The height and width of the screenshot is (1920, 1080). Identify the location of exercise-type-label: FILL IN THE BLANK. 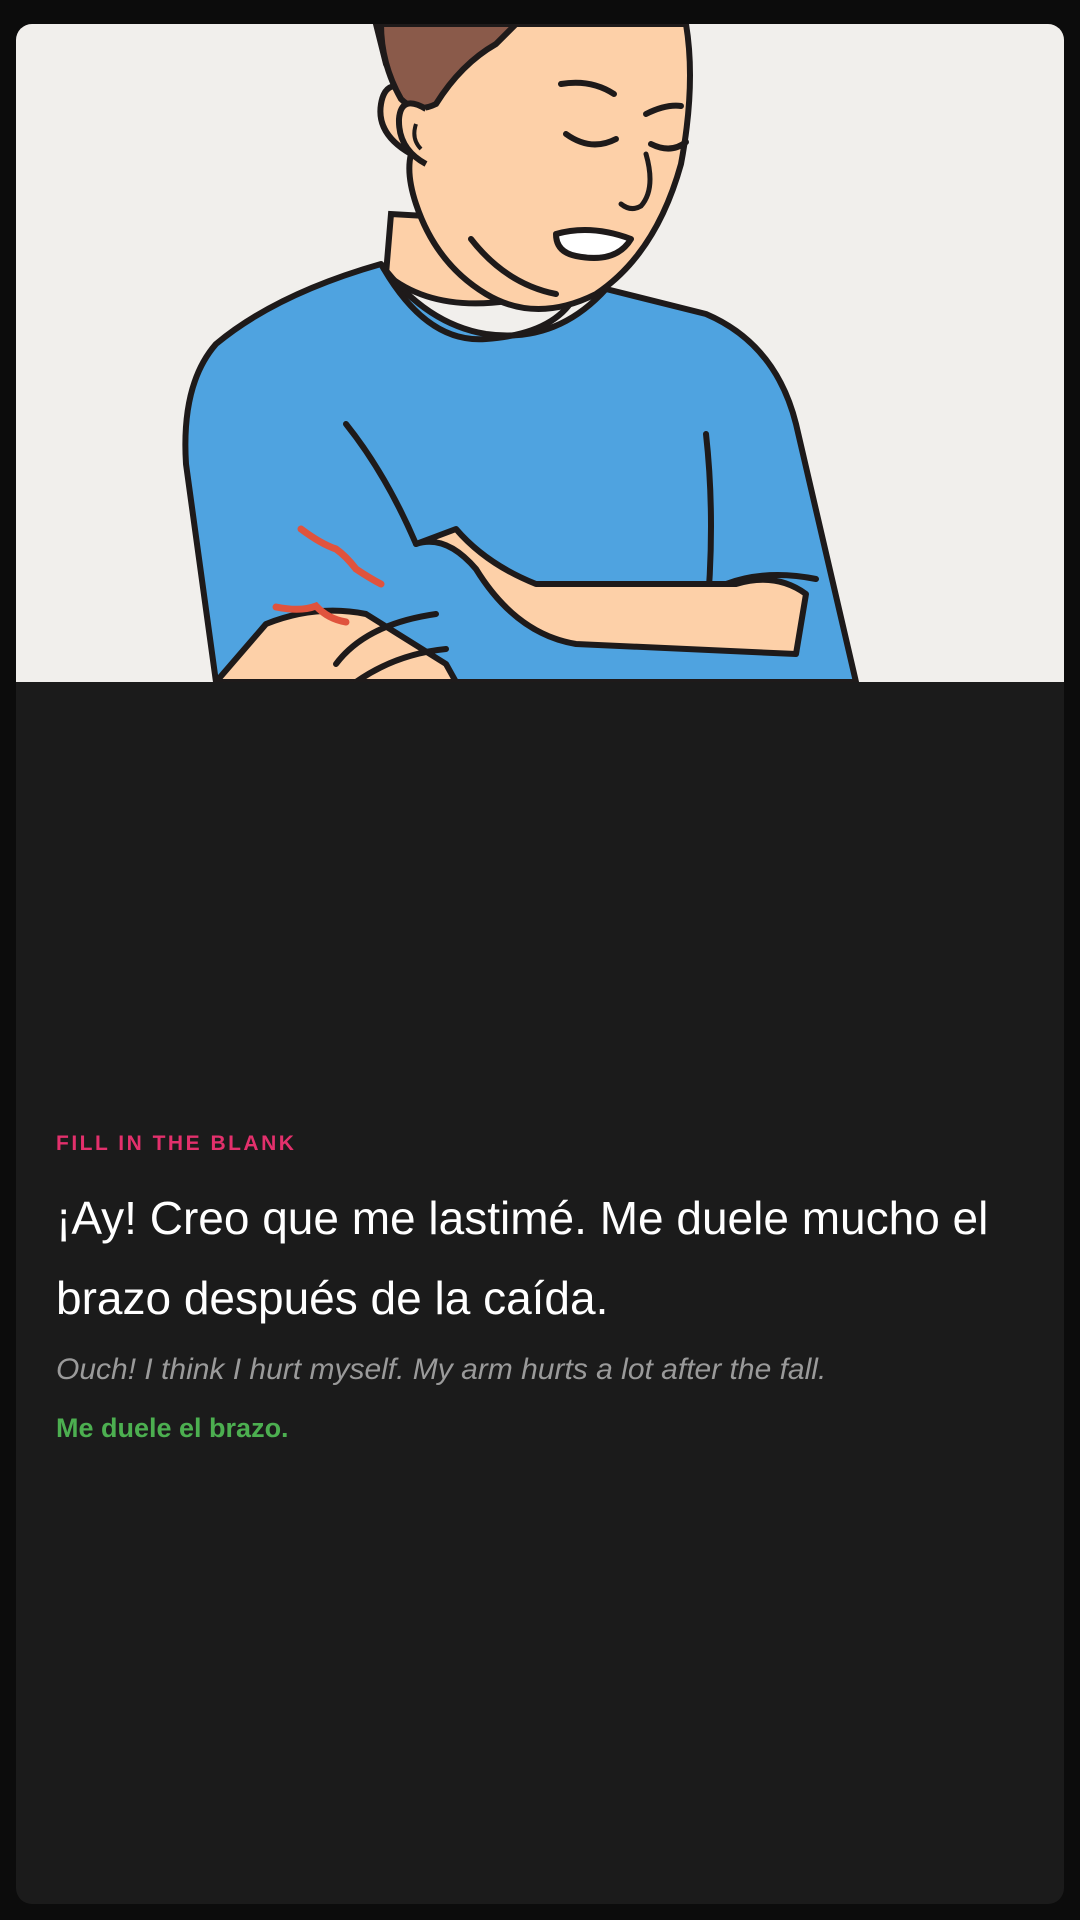
(176, 1143).